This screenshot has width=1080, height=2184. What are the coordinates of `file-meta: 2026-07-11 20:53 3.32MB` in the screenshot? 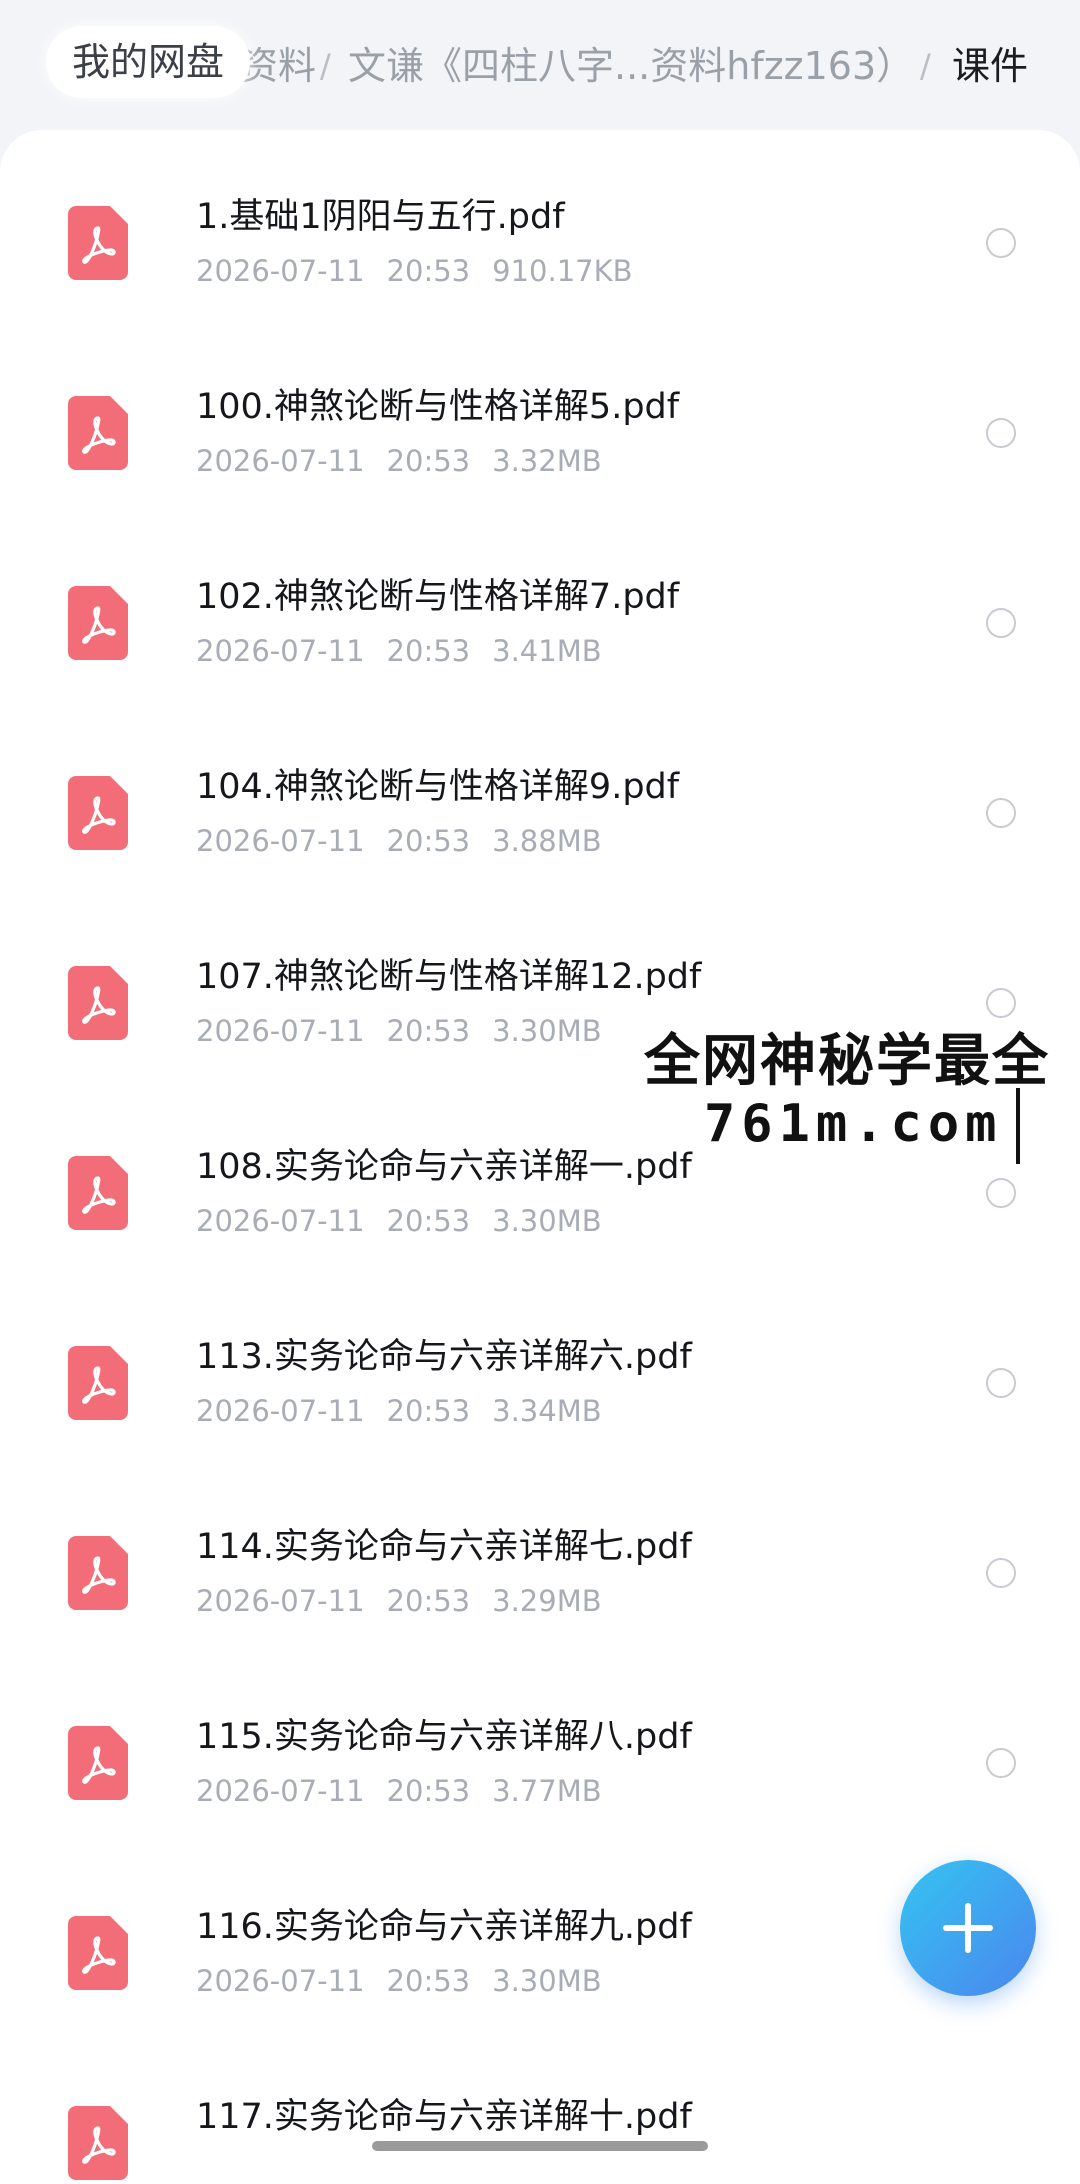 It's located at (410, 461).